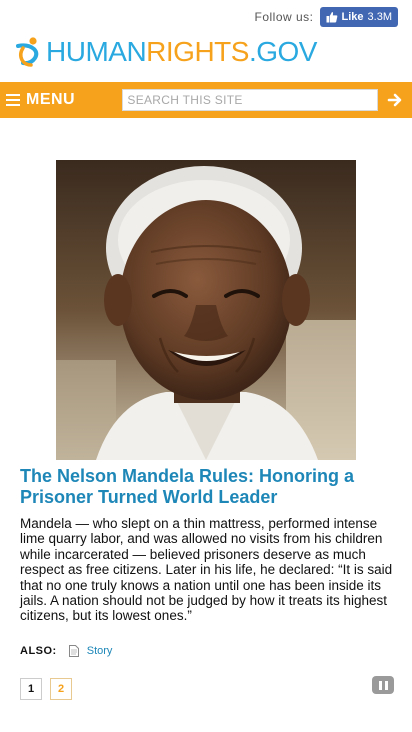 Image resolution: width=412 pixels, height=732 pixels. What do you see at coordinates (197, 51) in the screenshot?
I see `logo-rights: RIGHTS` at bounding box center [197, 51].